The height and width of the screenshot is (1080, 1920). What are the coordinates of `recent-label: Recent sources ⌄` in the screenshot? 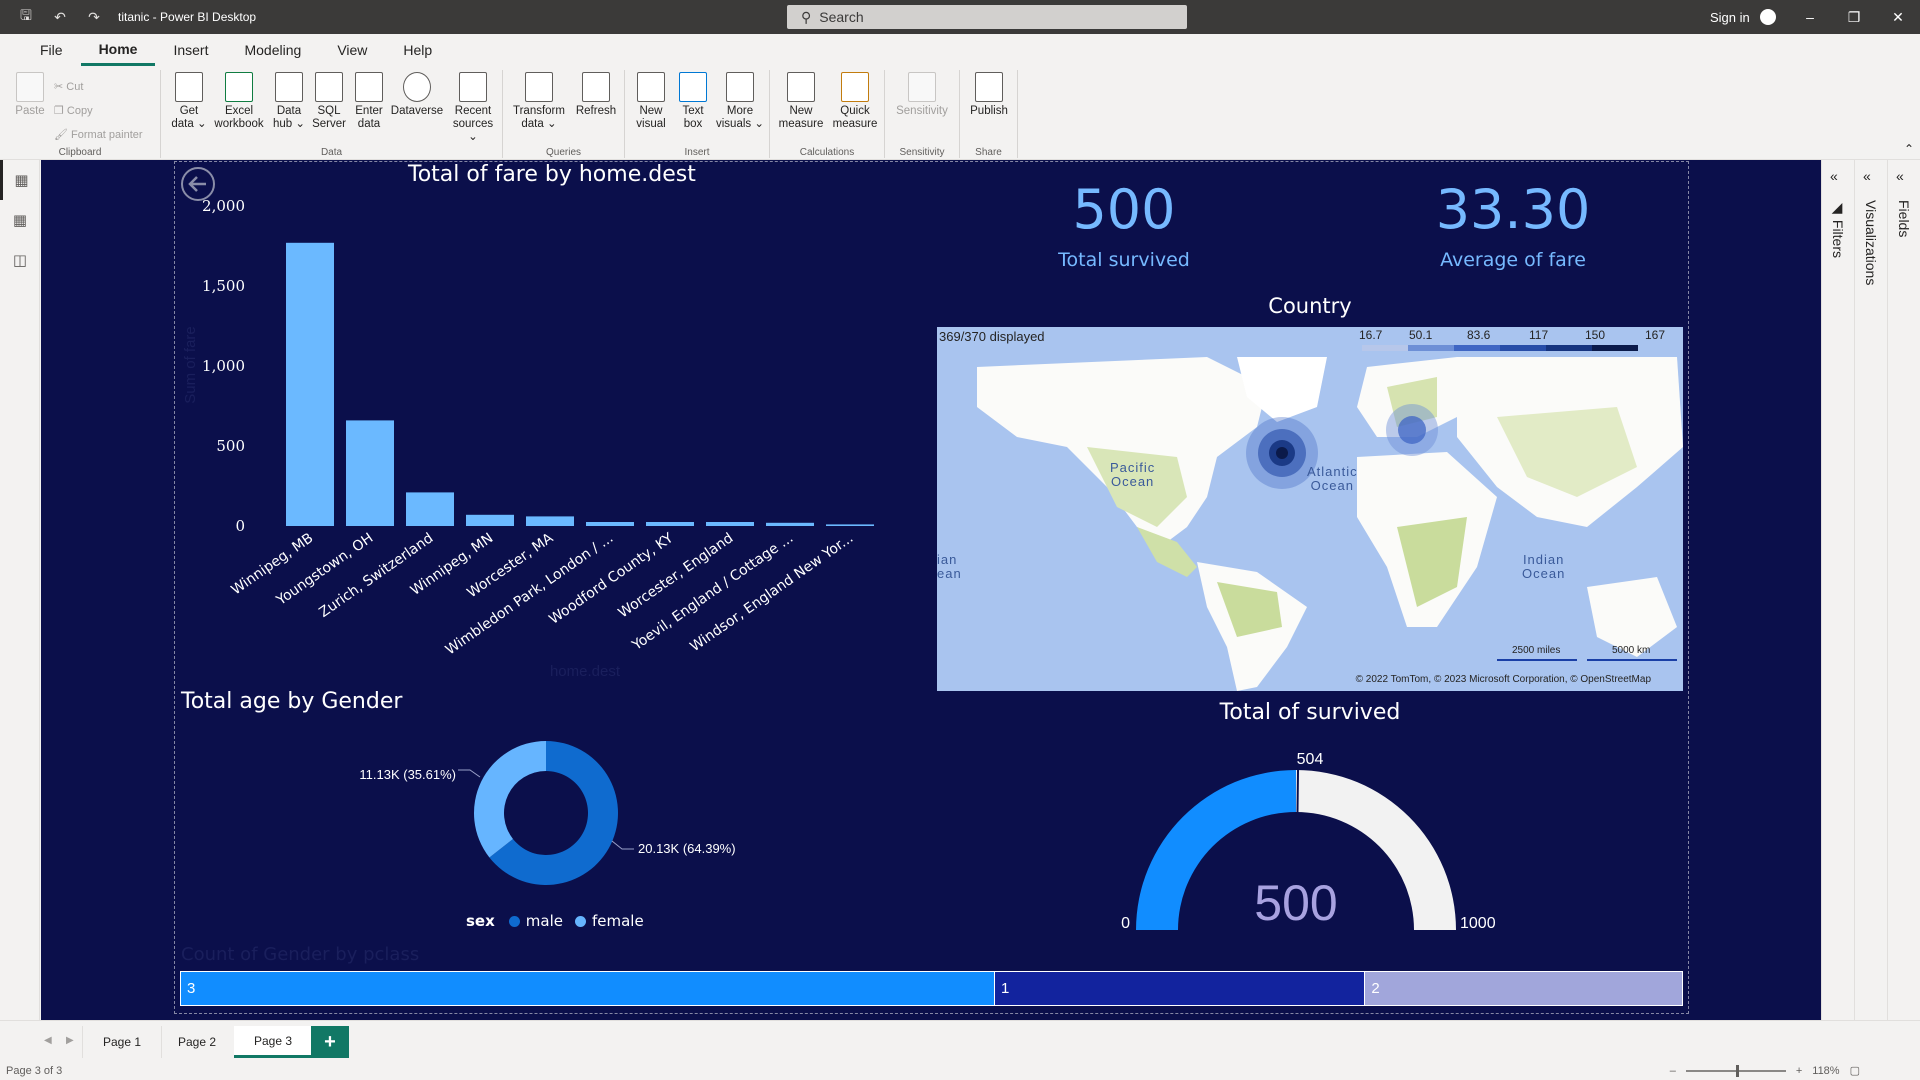 It's located at (473, 124).